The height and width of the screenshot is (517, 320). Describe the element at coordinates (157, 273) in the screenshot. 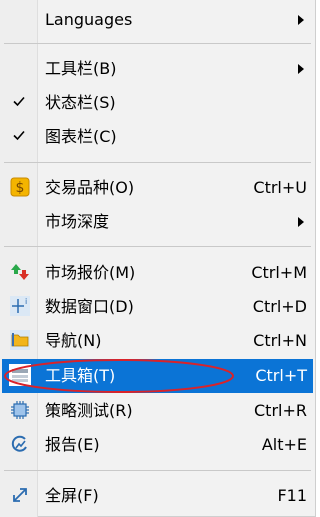

I see `menu-item-market-watch: 市场报价(M) Ctrl+M` at that location.